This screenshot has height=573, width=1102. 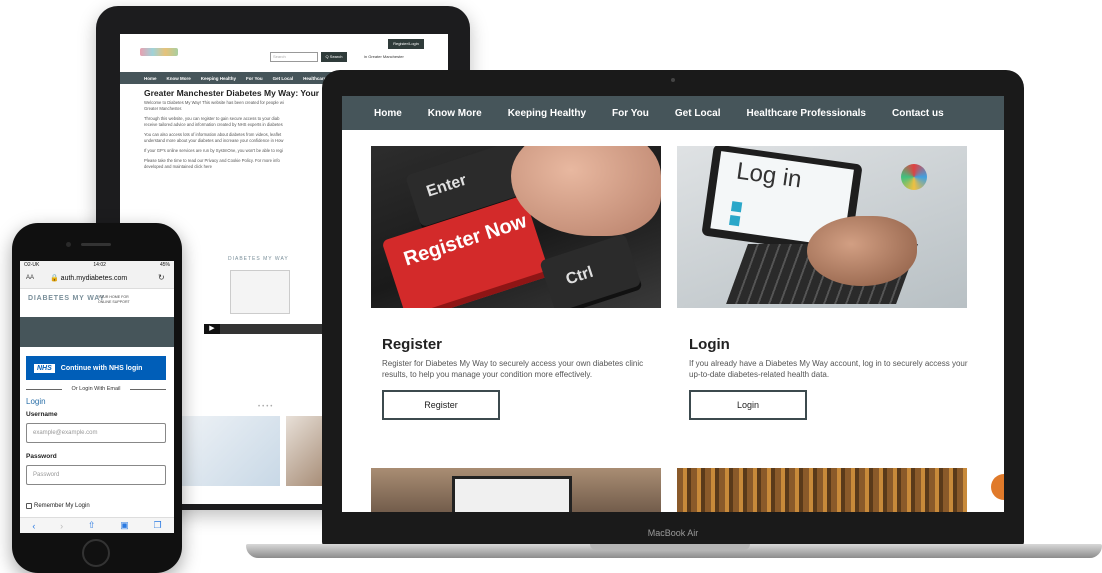 I want to click on user-icon, so click(x=736, y=207).